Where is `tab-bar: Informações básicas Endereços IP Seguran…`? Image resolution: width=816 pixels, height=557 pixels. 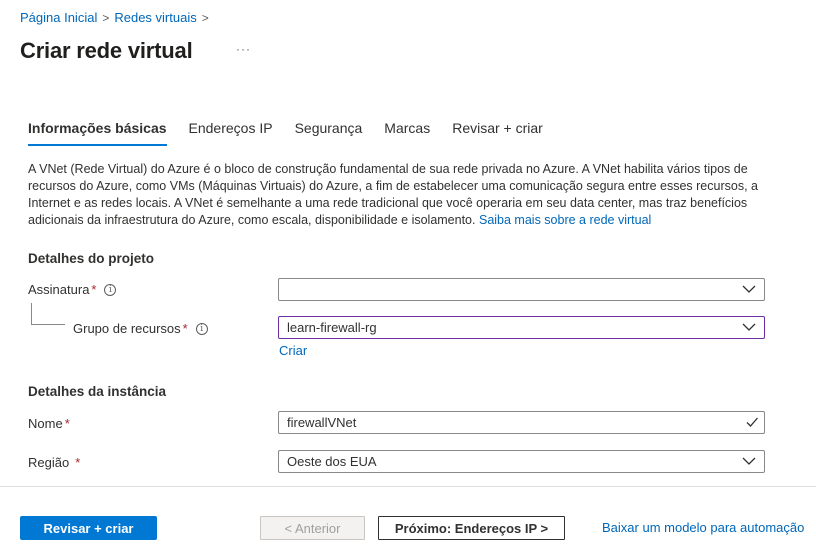
tab-bar: Informações básicas Endereços IP Seguran… is located at coordinates (296, 133).